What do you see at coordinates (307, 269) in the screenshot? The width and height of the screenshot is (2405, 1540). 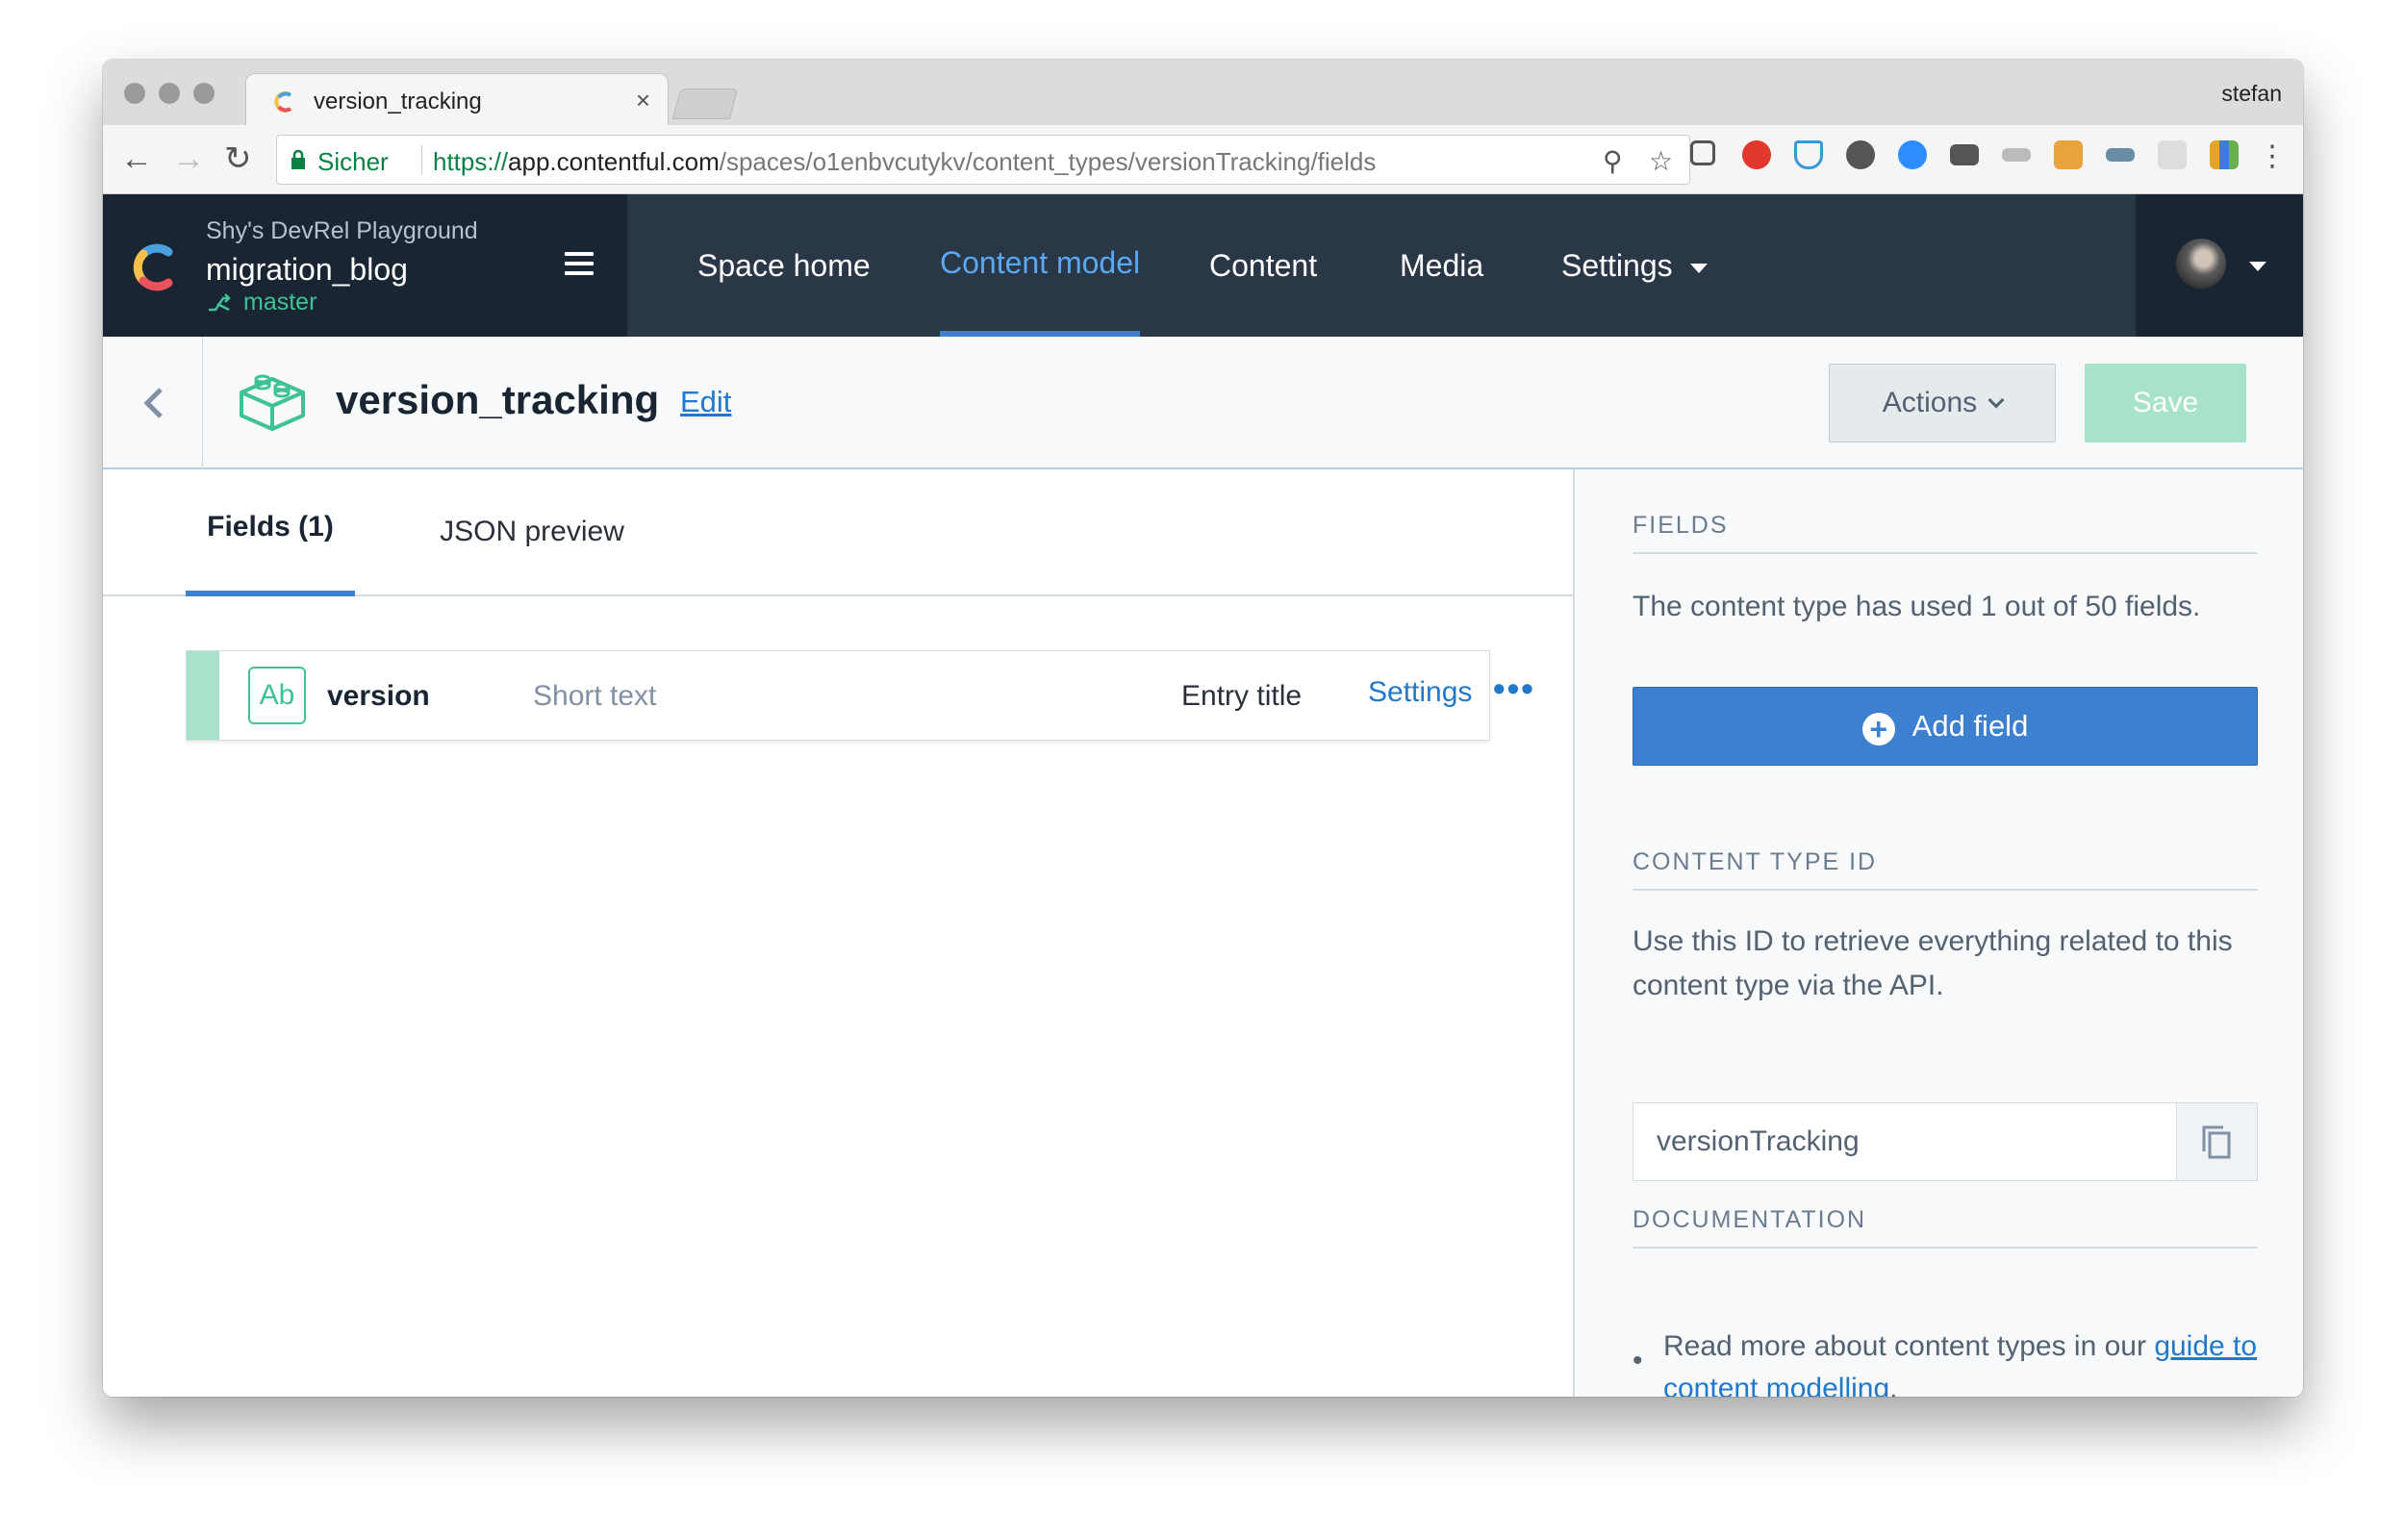 I see `space-name: migration_blog` at bounding box center [307, 269].